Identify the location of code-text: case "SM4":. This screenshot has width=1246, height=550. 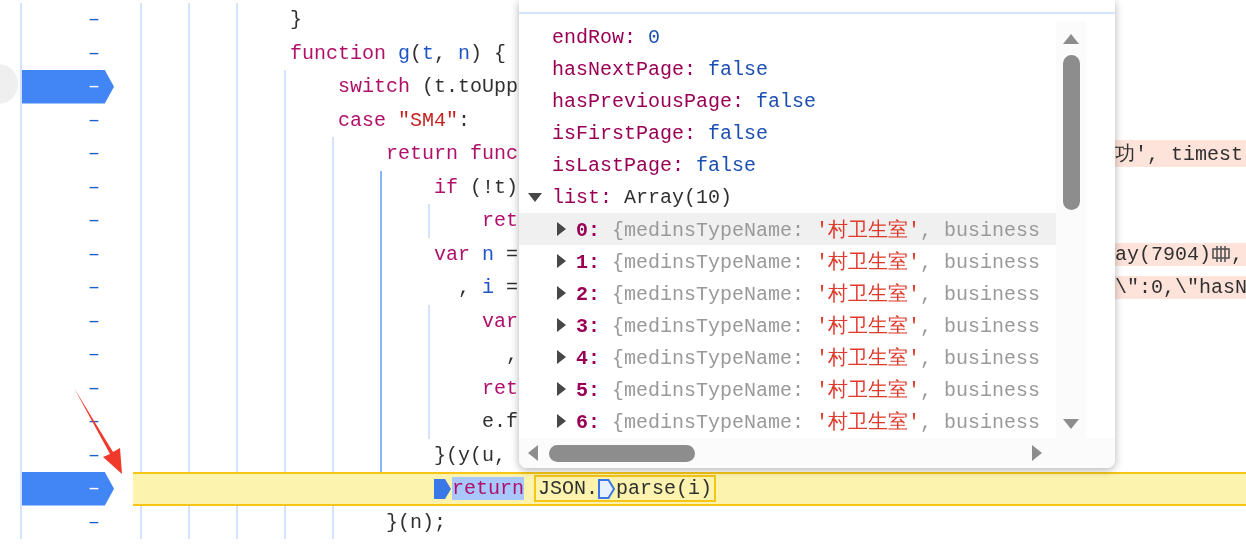
(404, 120).